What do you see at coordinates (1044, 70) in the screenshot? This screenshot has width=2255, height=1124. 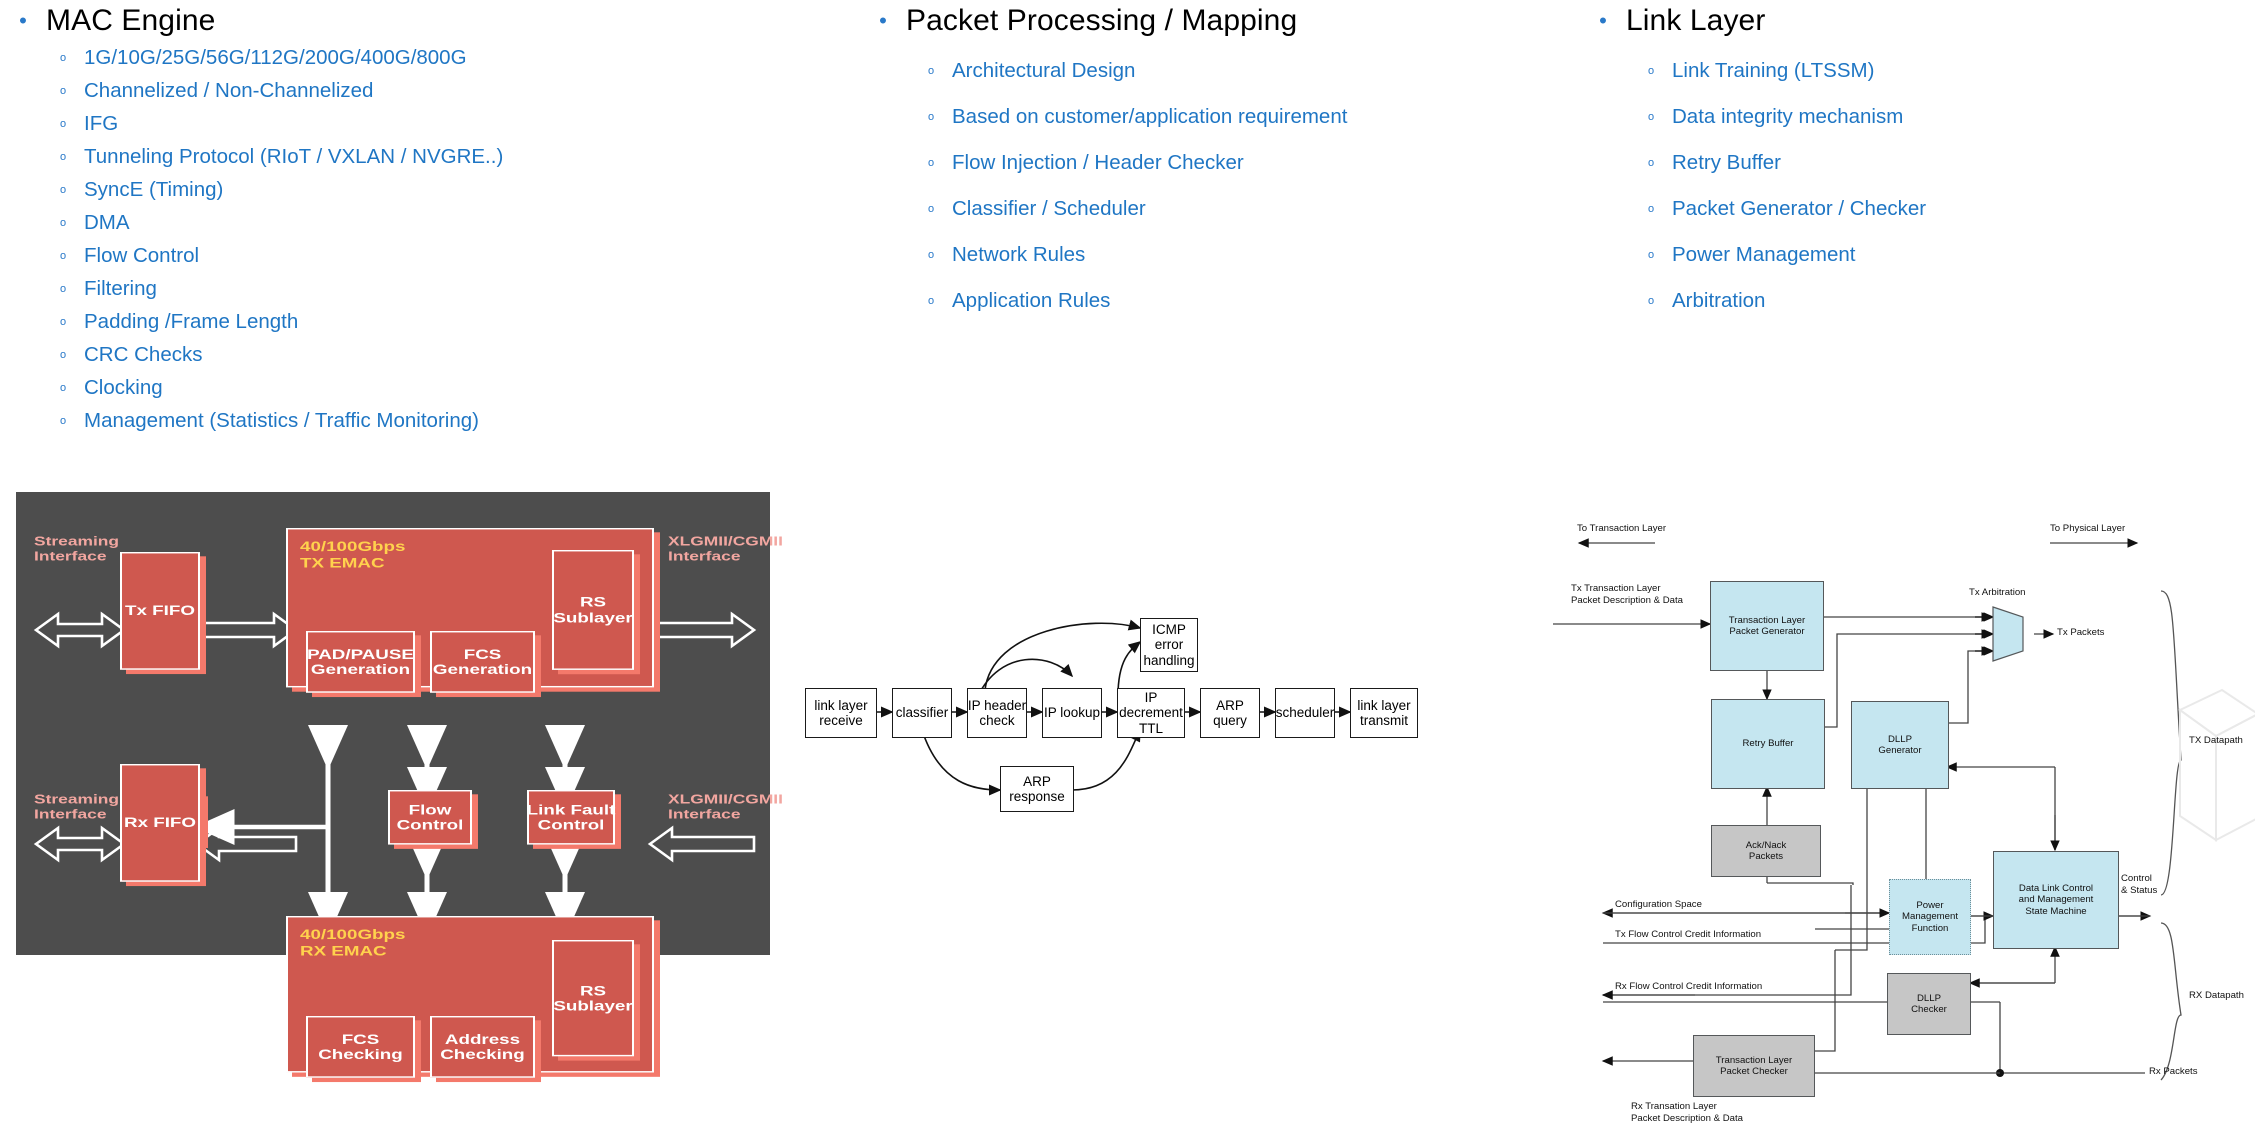 I see `list-item-label: Architectural Design` at bounding box center [1044, 70].